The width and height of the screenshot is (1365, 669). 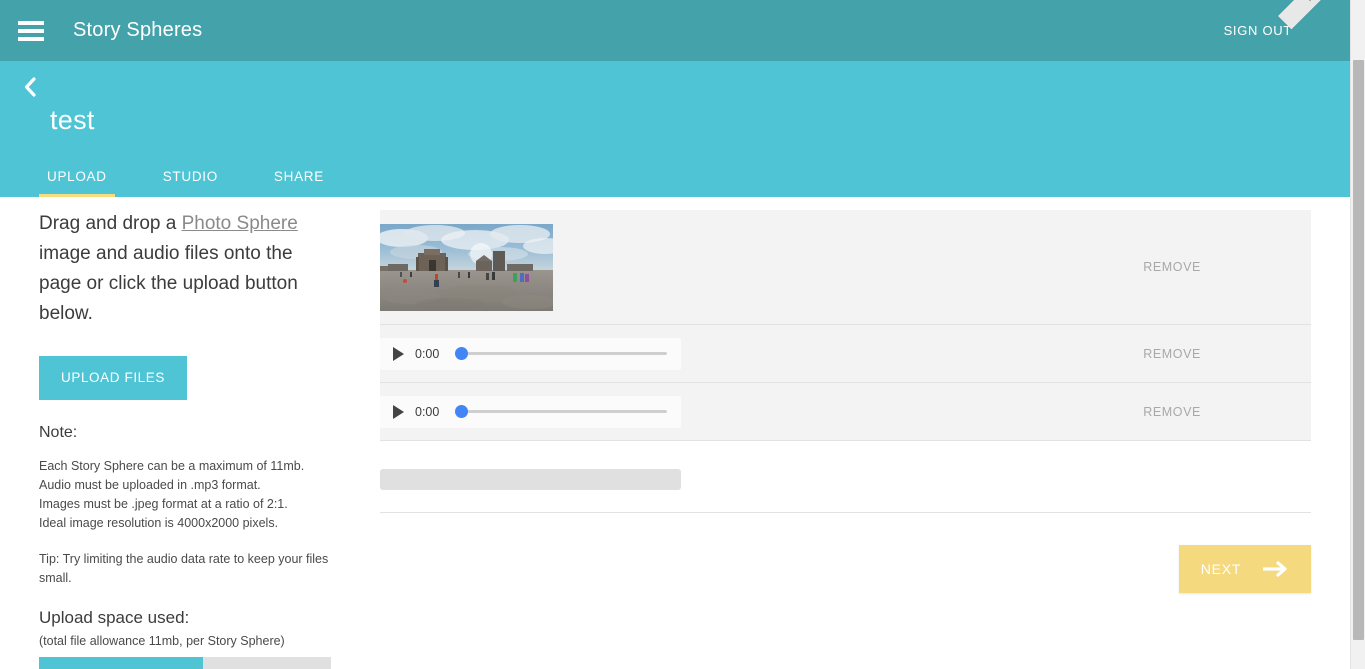 What do you see at coordinates (1258, 30) in the screenshot?
I see `sign-out-button: SIGN OUT` at bounding box center [1258, 30].